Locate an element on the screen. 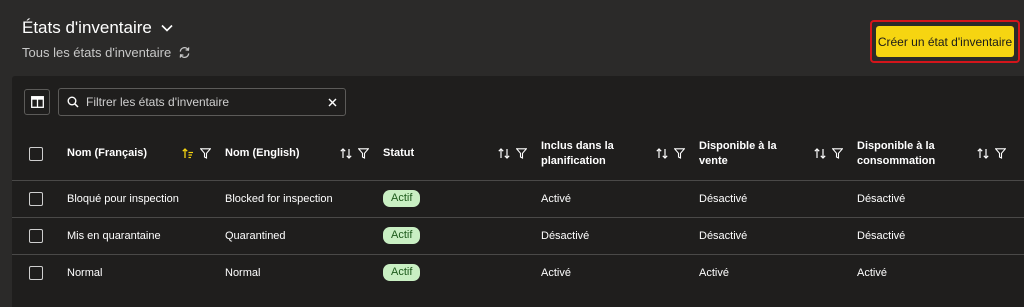  search-icon is located at coordinates (73, 102).